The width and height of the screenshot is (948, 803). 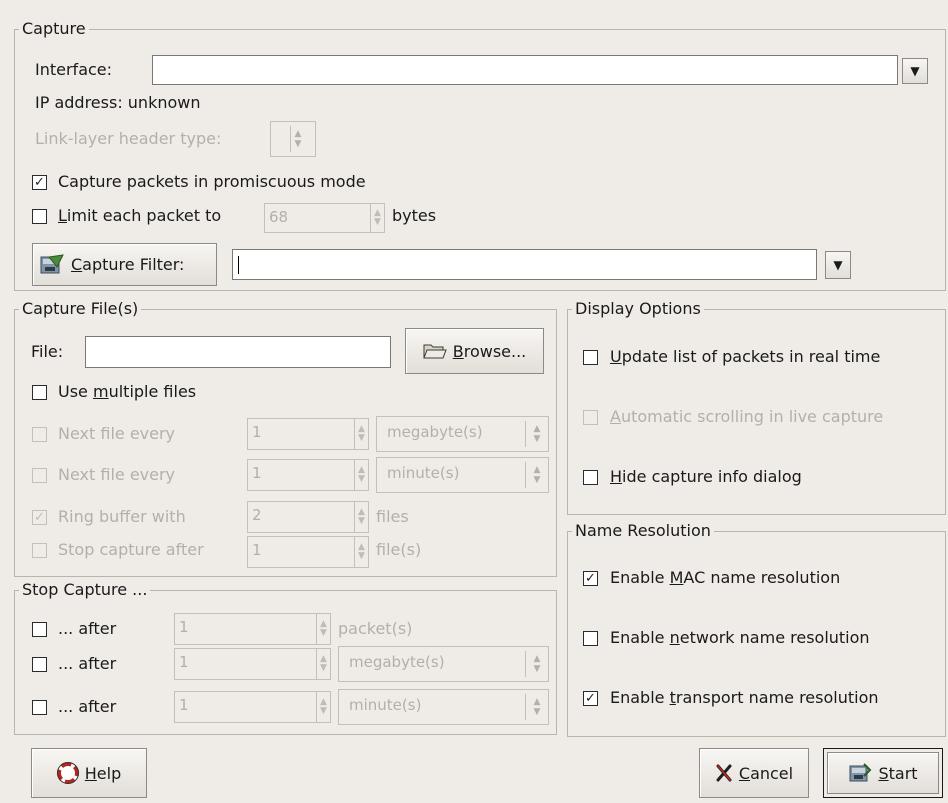 I want to click on display-options-frame-title: Display Options, so click(x=638, y=309).